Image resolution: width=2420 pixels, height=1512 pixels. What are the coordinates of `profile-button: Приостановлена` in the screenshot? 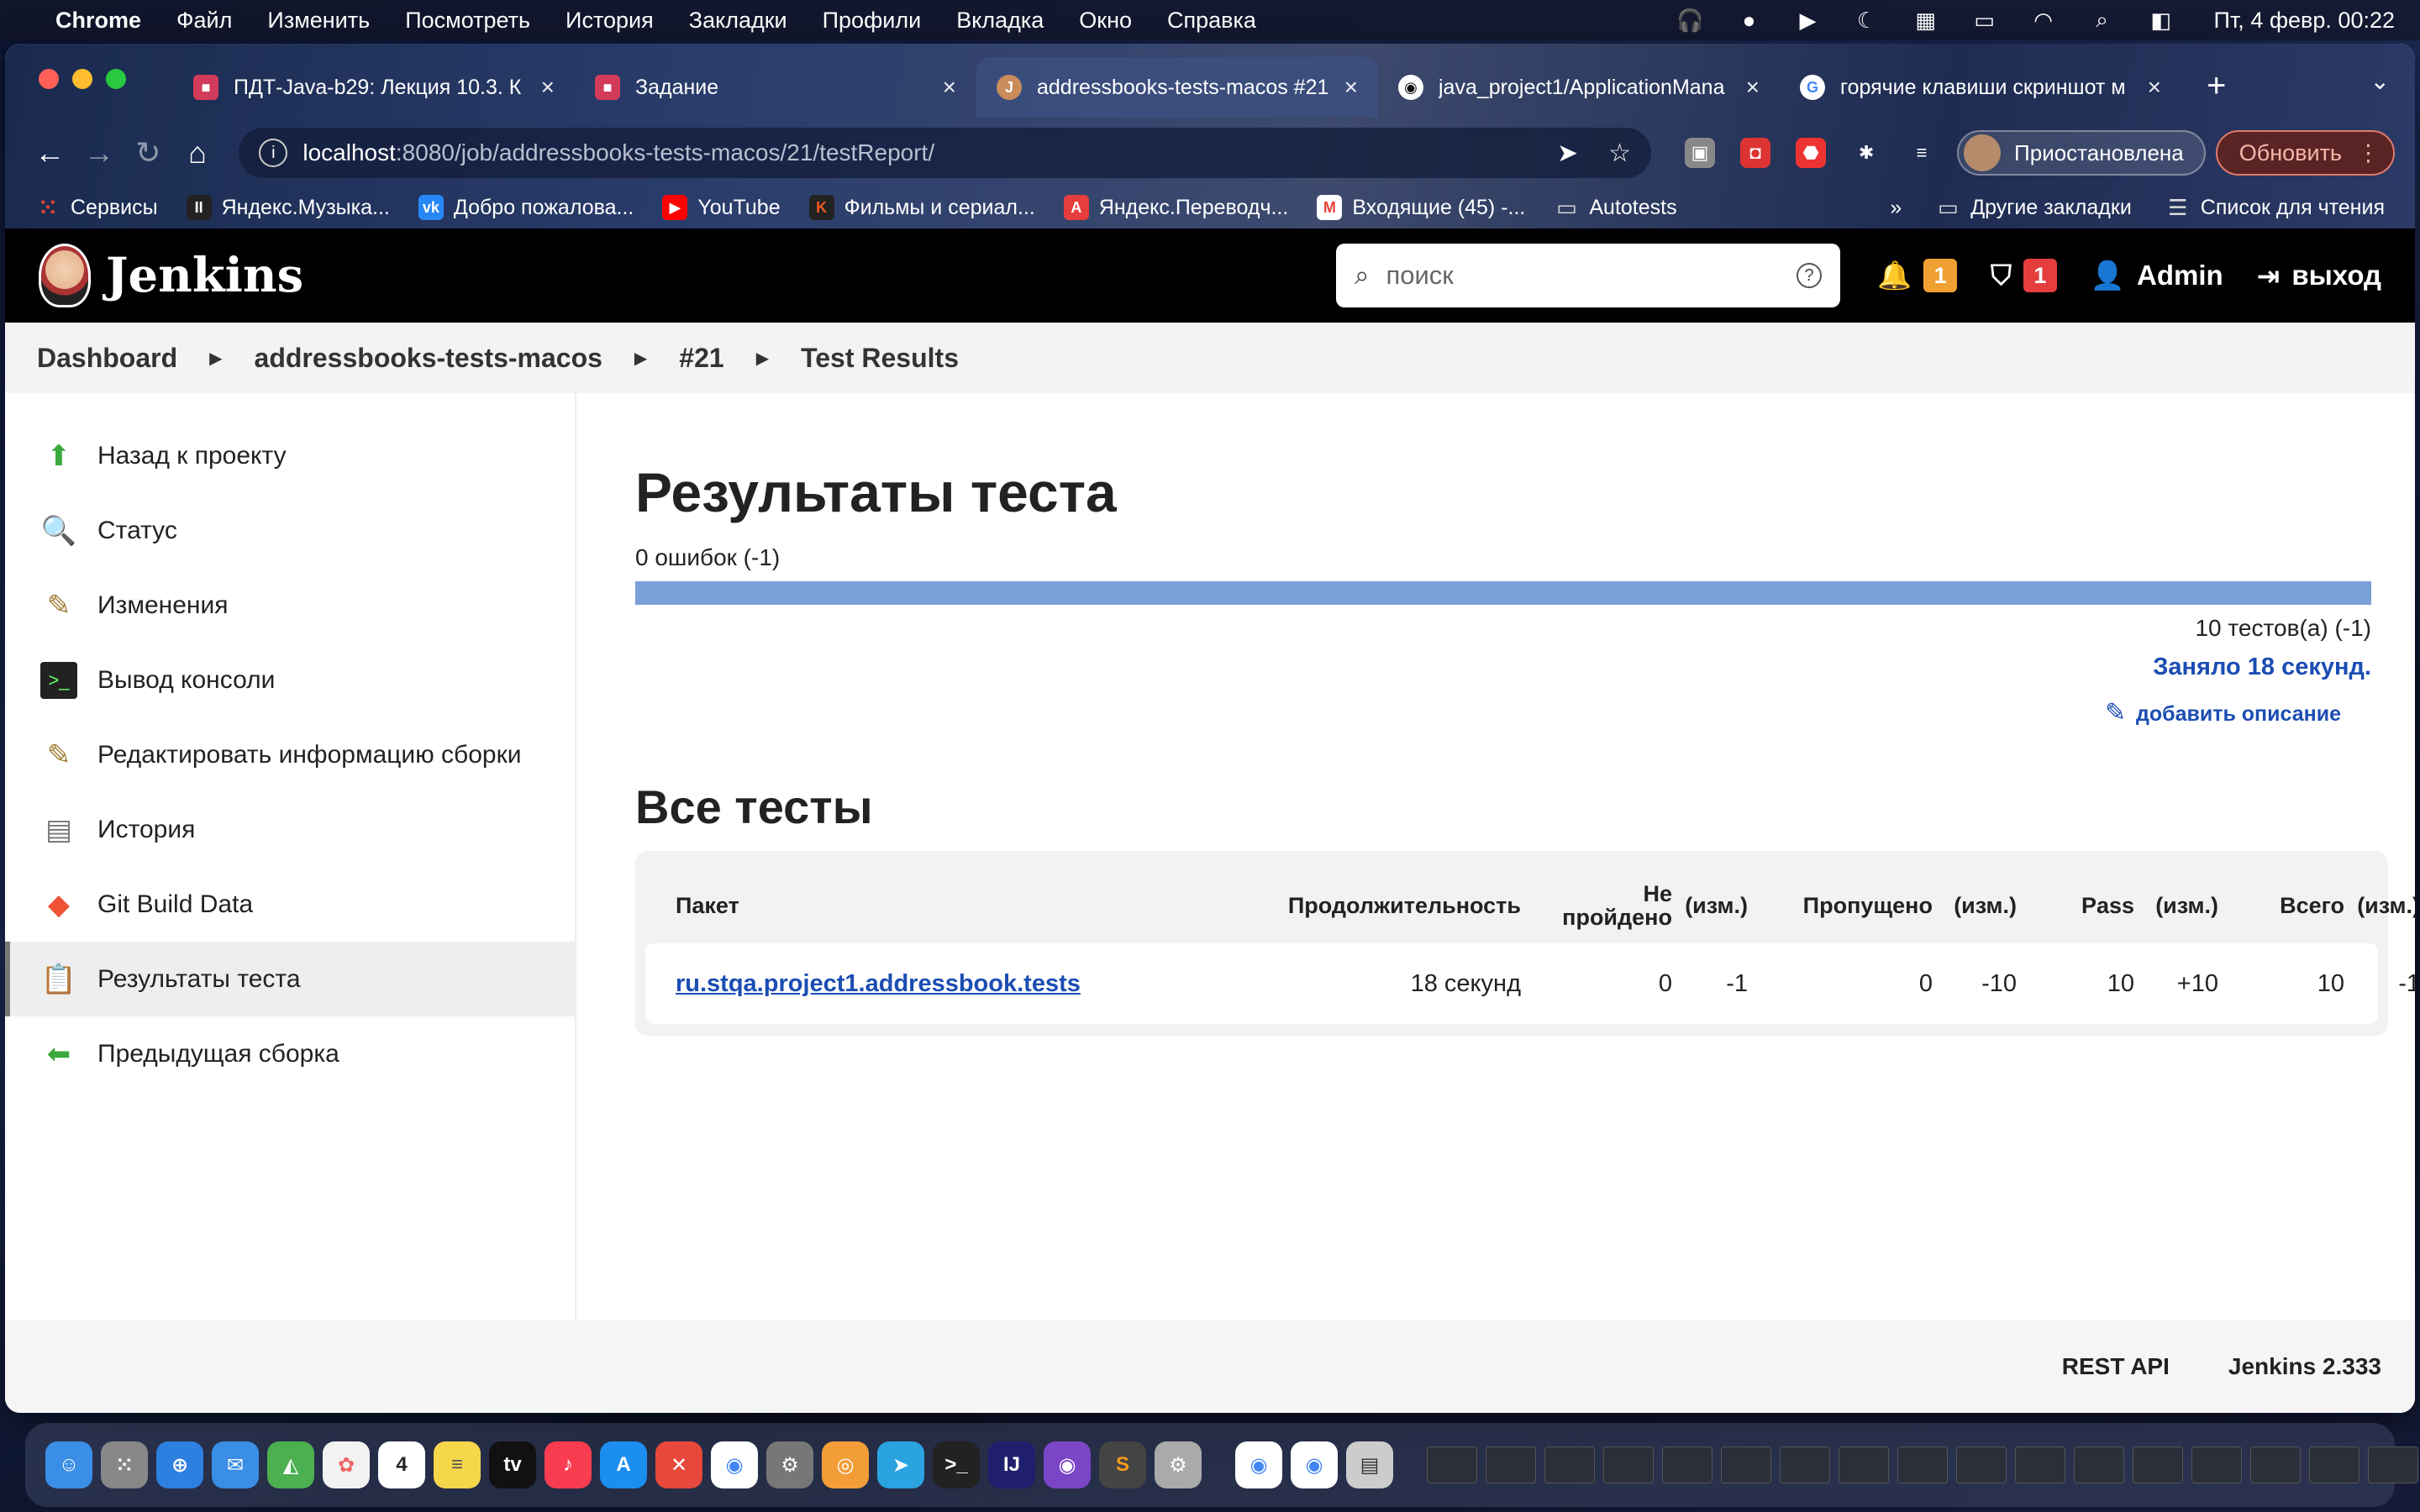 It's located at (2082, 153).